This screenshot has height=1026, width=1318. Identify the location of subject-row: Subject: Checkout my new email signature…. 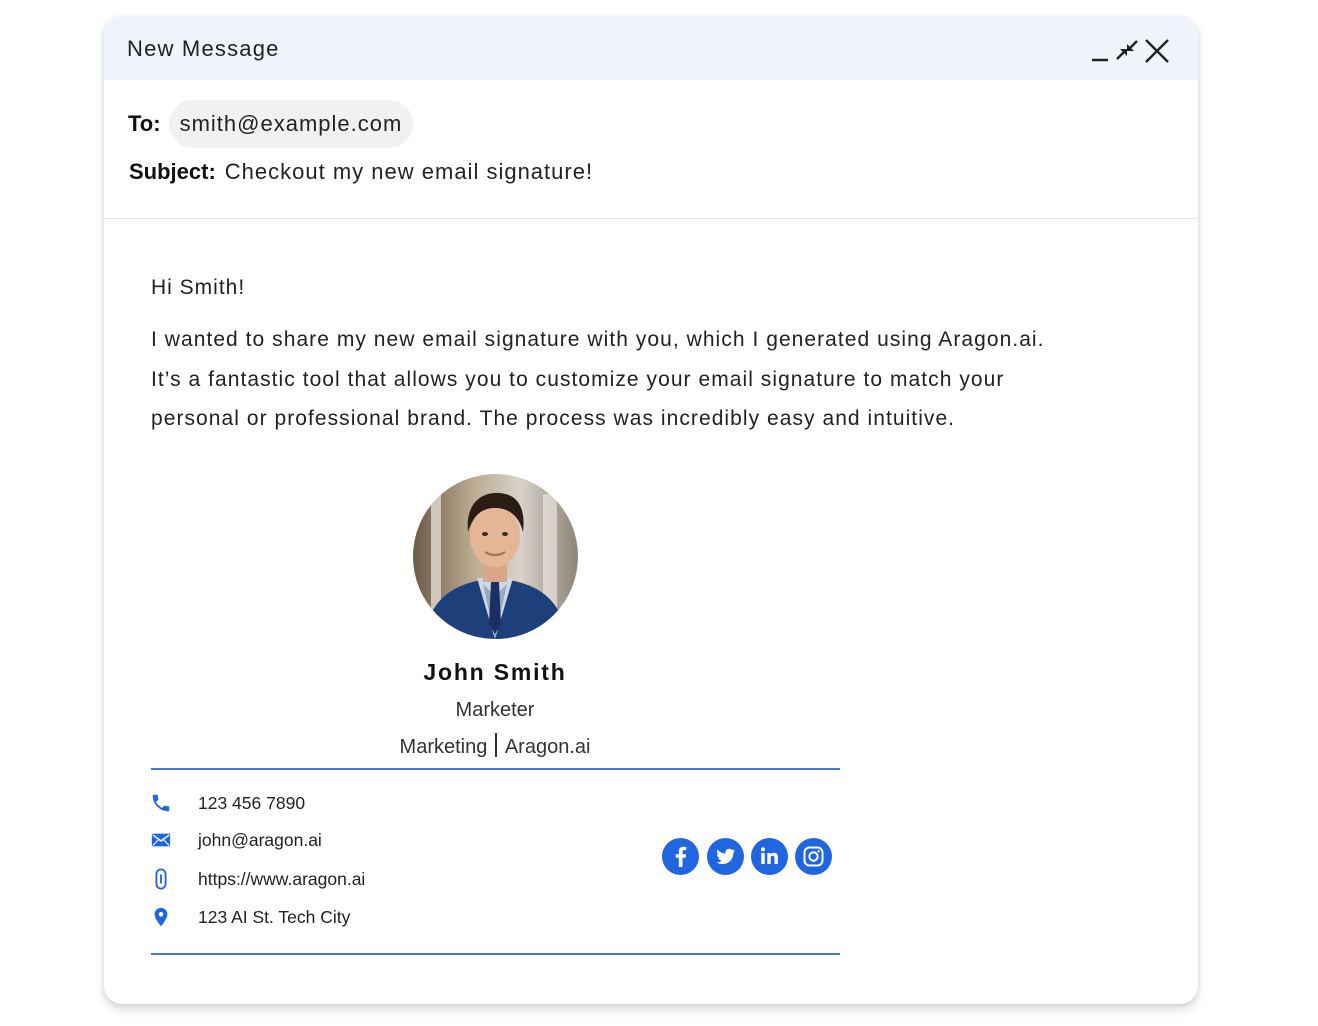
(361, 172).